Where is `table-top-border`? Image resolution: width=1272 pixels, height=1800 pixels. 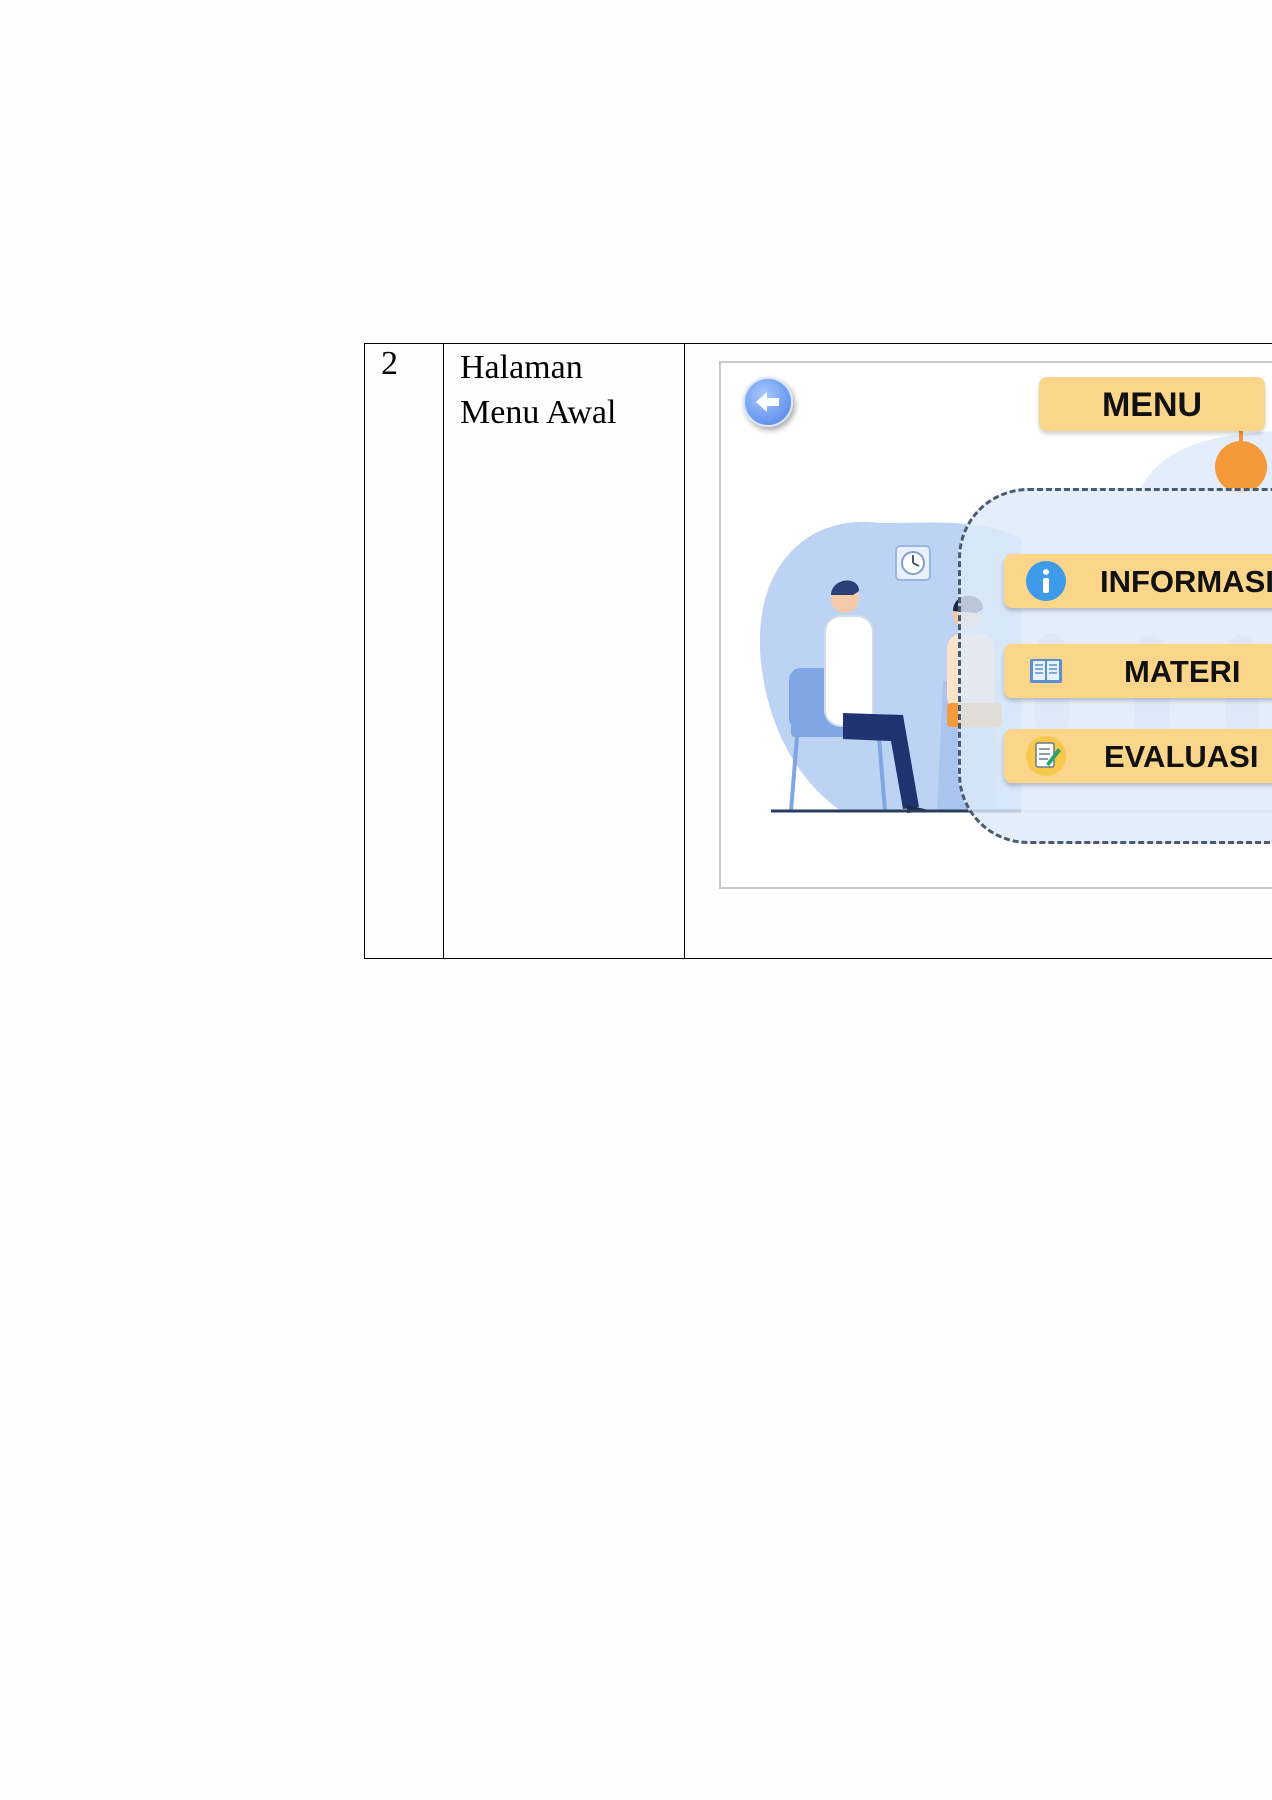 table-top-border is located at coordinates (818, 343).